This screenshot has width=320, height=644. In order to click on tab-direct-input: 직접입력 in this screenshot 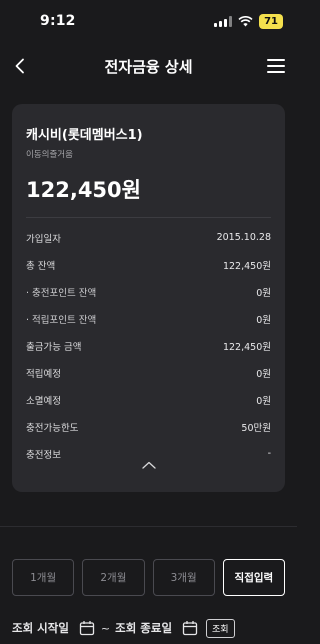, I will do `click(253, 577)`.